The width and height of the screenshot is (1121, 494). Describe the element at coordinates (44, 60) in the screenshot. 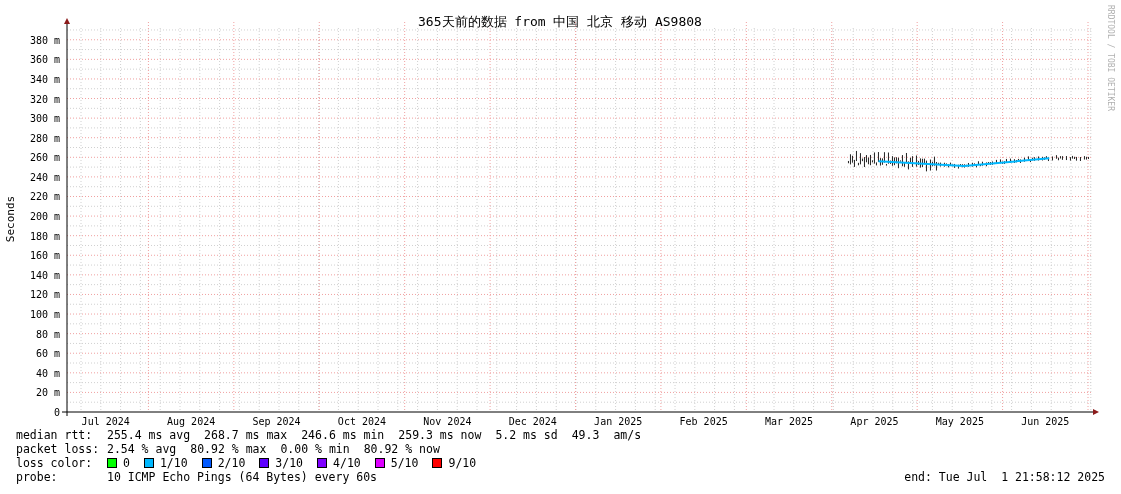

I see `y-tick-label: 360 m` at that location.